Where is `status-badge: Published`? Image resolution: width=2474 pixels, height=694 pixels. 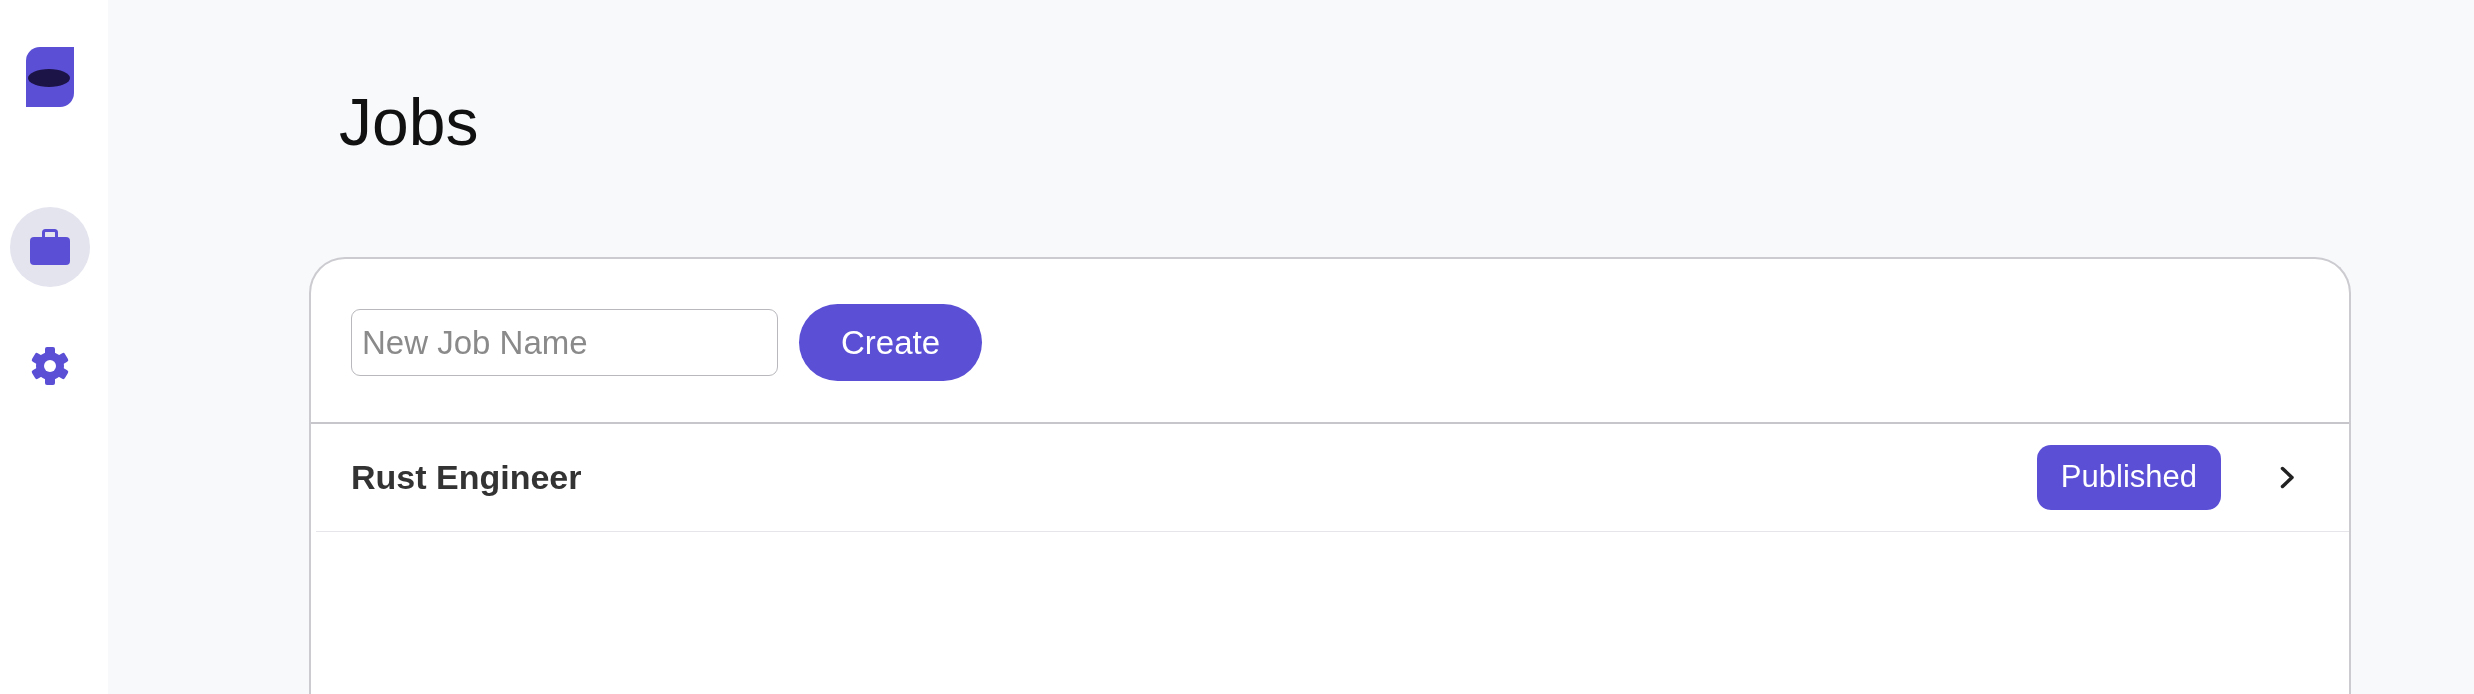 status-badge: Published is located at coordinates (2128, 478).